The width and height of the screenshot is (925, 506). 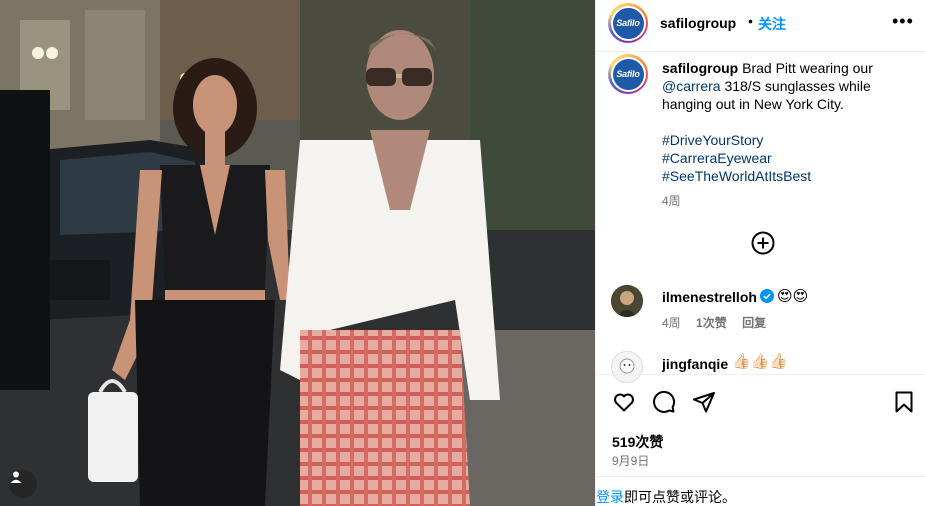 I want to click on heart-icon, so click(x=624, y=402).